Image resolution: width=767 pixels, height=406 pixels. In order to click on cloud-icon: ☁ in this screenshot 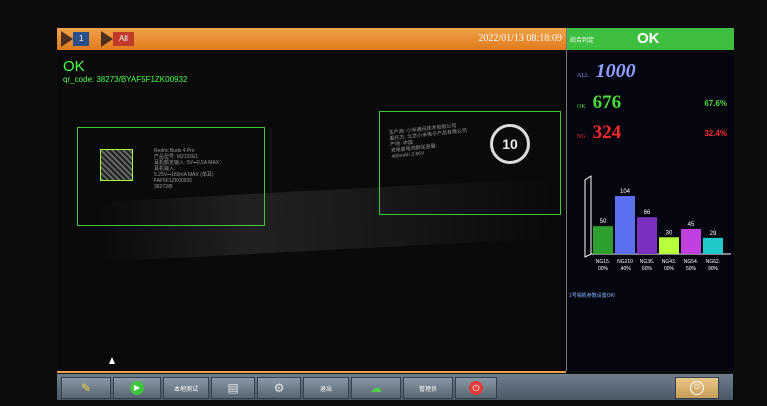, I will do `click(376, 388)`.